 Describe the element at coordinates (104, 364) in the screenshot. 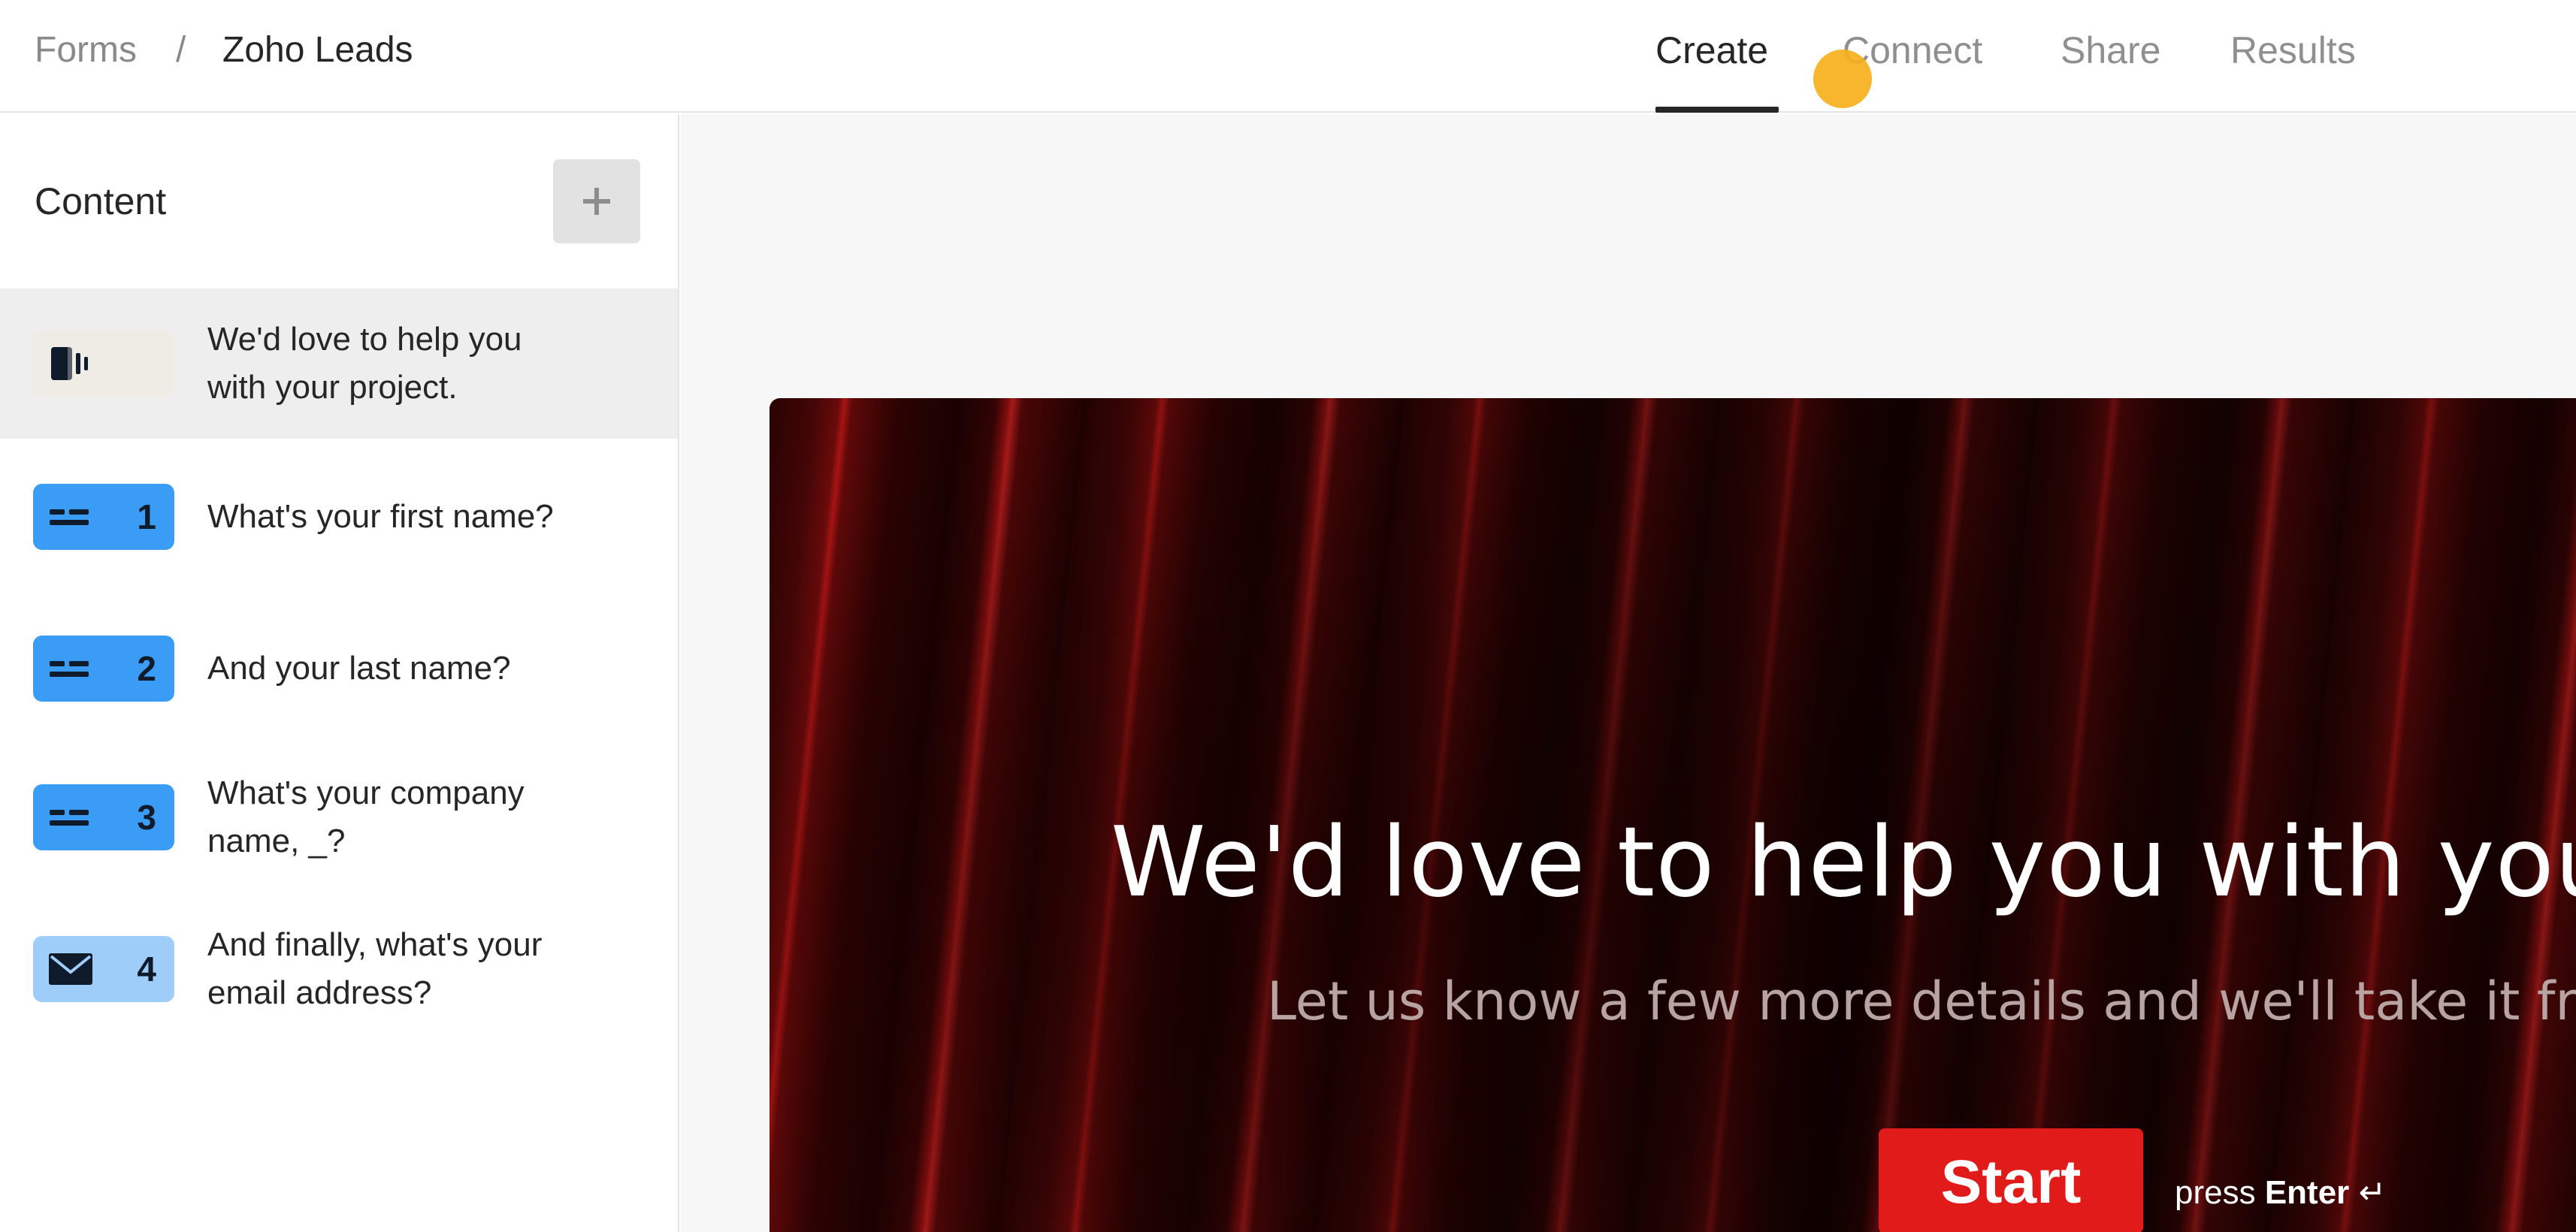

I see `item-badge` at that location.